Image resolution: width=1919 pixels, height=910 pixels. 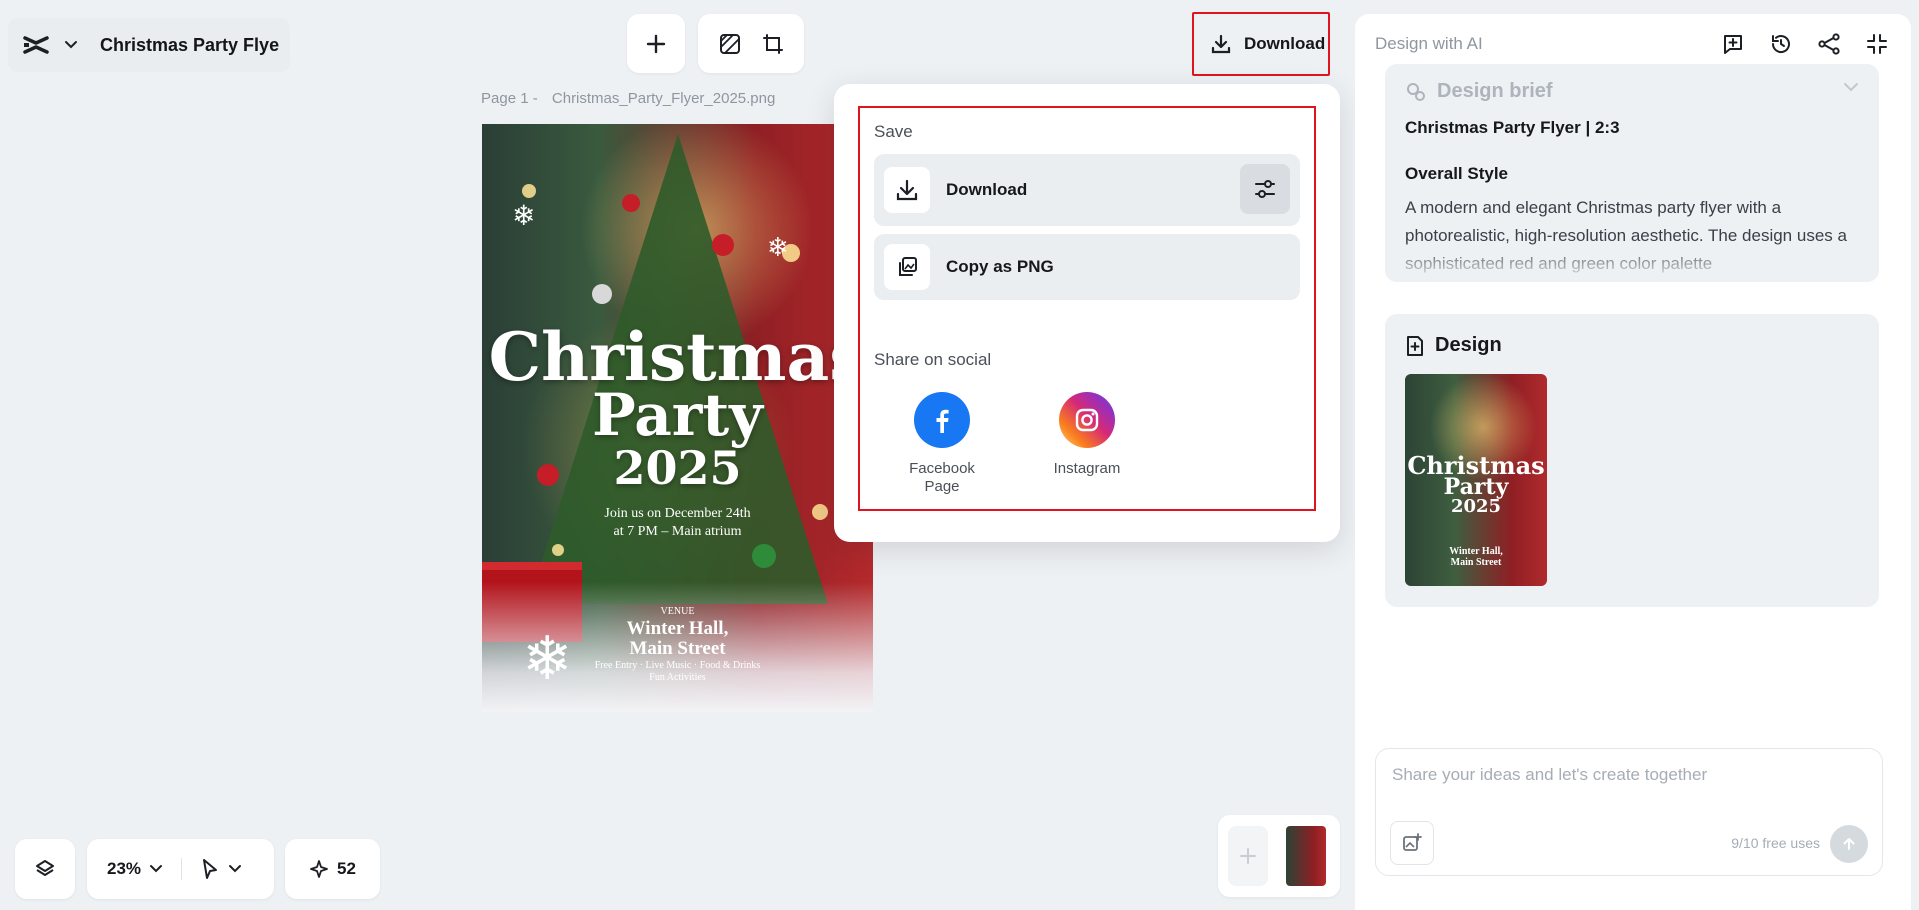 I want to click on history-icon, so click(x=1781, y=44).